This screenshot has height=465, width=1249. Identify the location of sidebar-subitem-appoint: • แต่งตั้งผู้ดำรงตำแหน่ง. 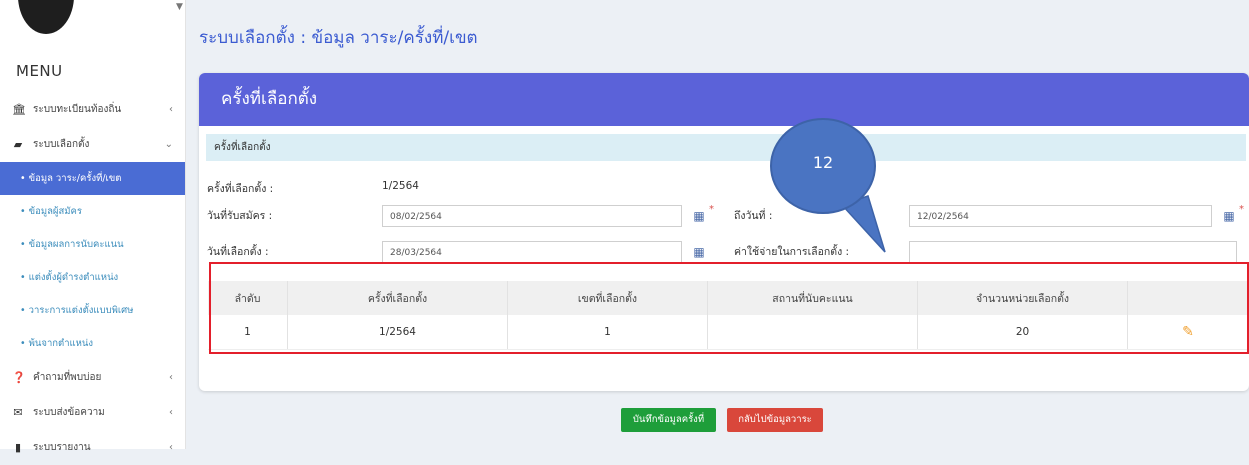
(92, 277).